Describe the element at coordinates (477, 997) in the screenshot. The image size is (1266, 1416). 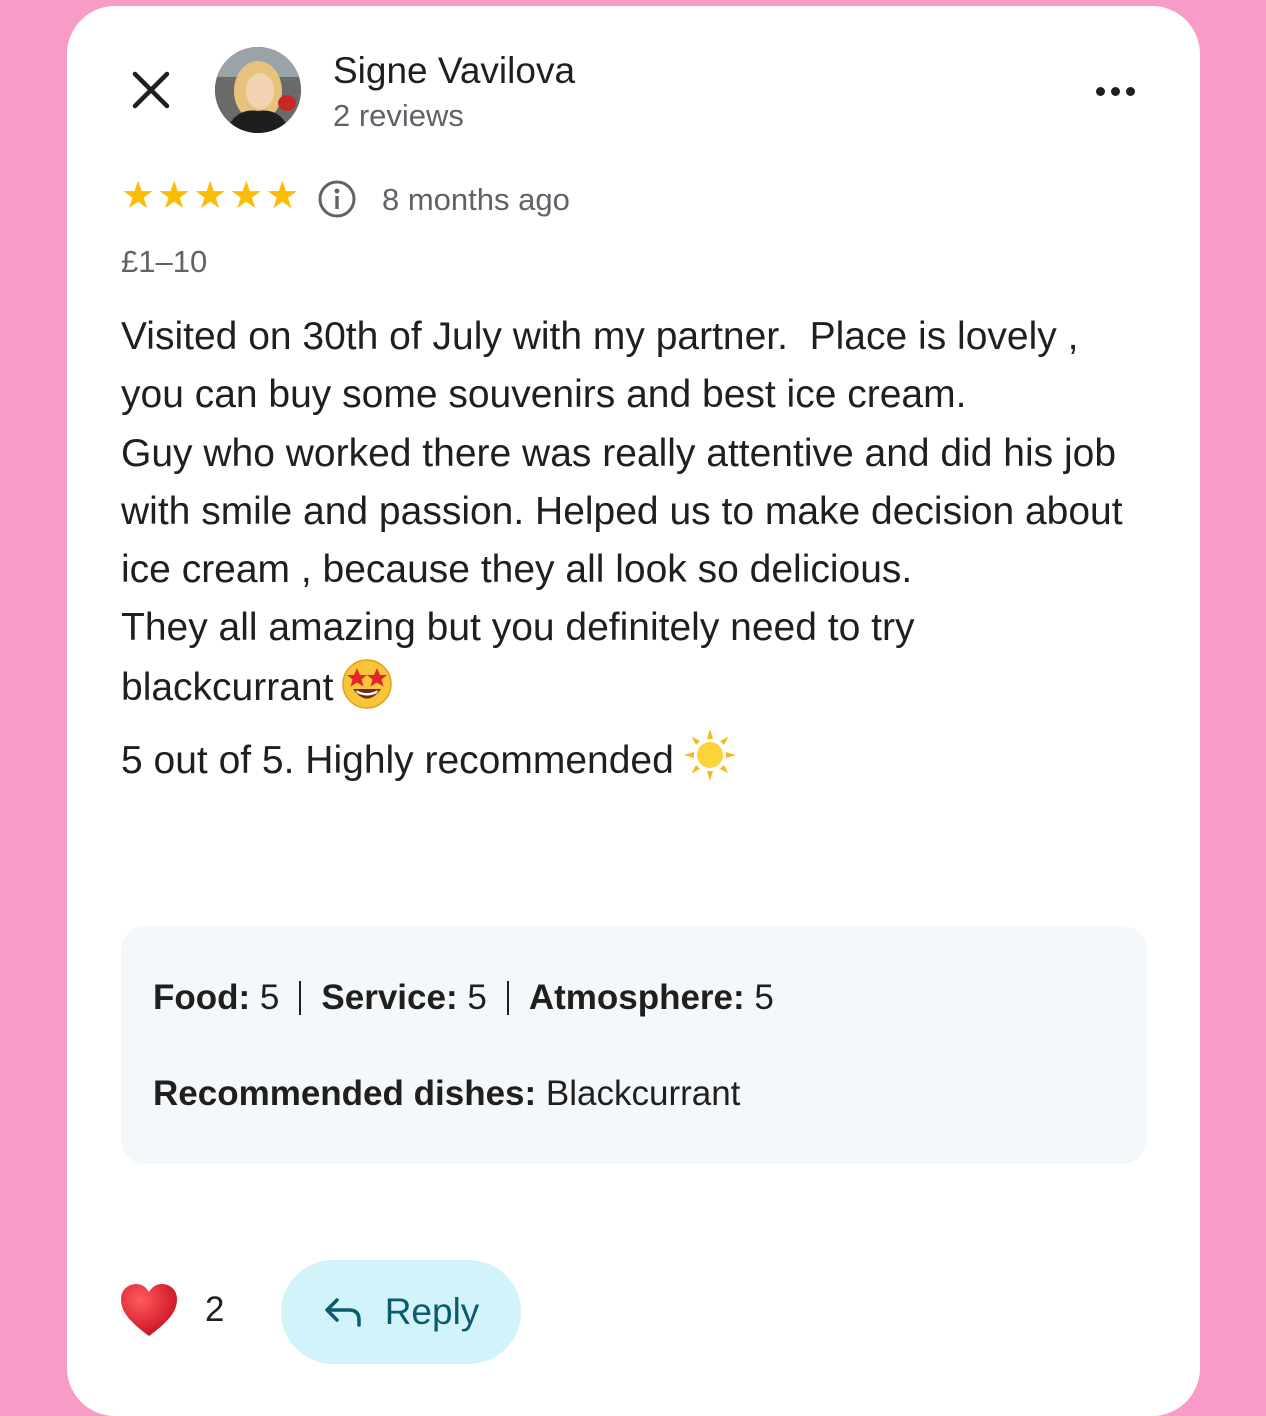
I see `service-value: 5` at that location.